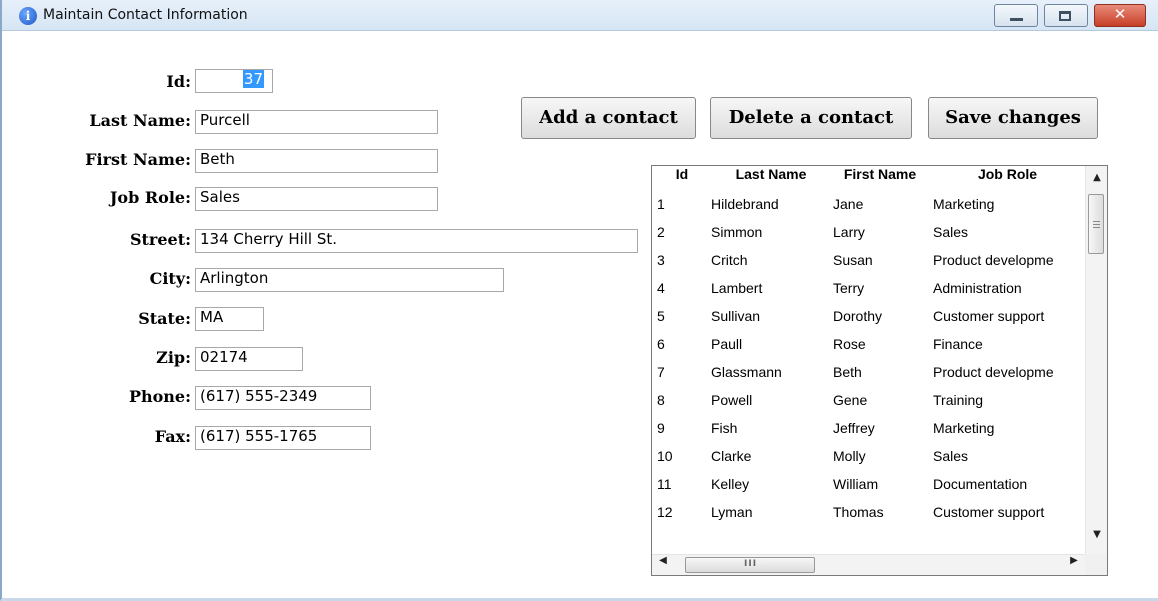 Image resolution: width=1158 pixels, height=601 pixels. I want to click on table-row: 5 Sullivan Dorothy Customer support, so click(868, 322).